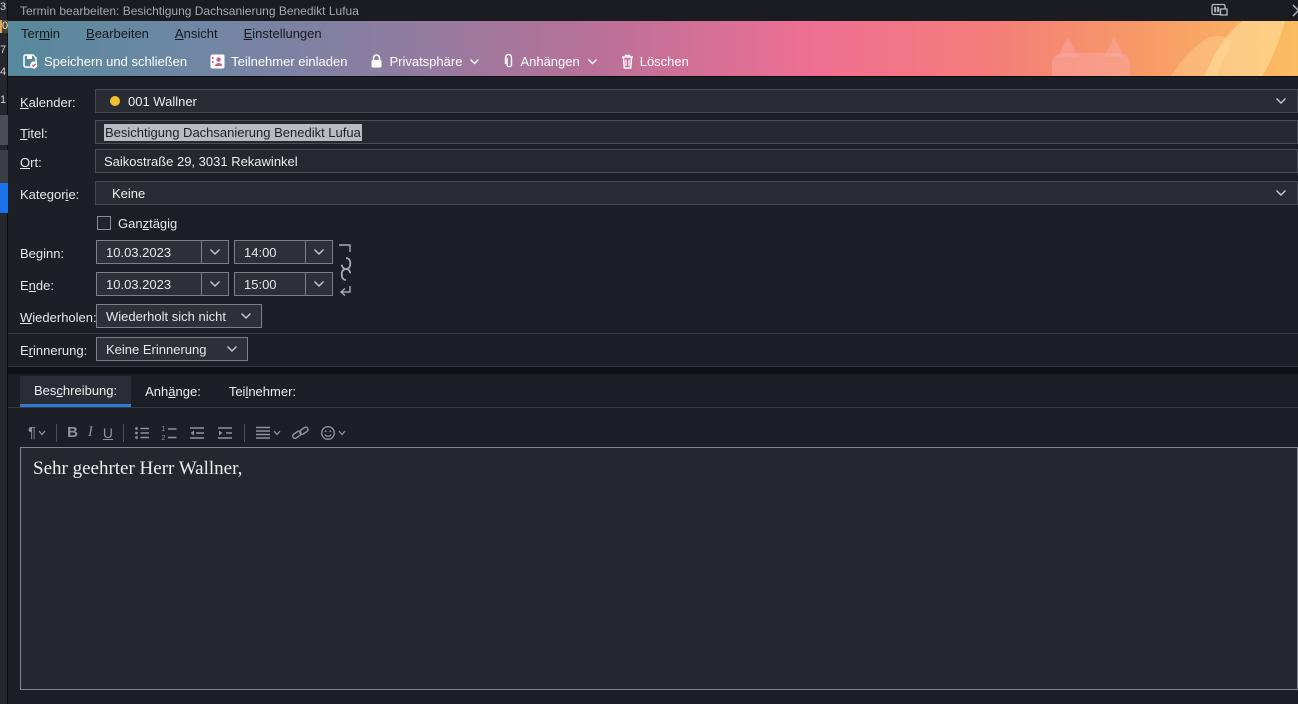 This screenshot has height=704, width=1298. What do you see at coordinates (3, 50) in the screenshot?
I see `strip-week-number: 7` at bounding box center [3, 50].